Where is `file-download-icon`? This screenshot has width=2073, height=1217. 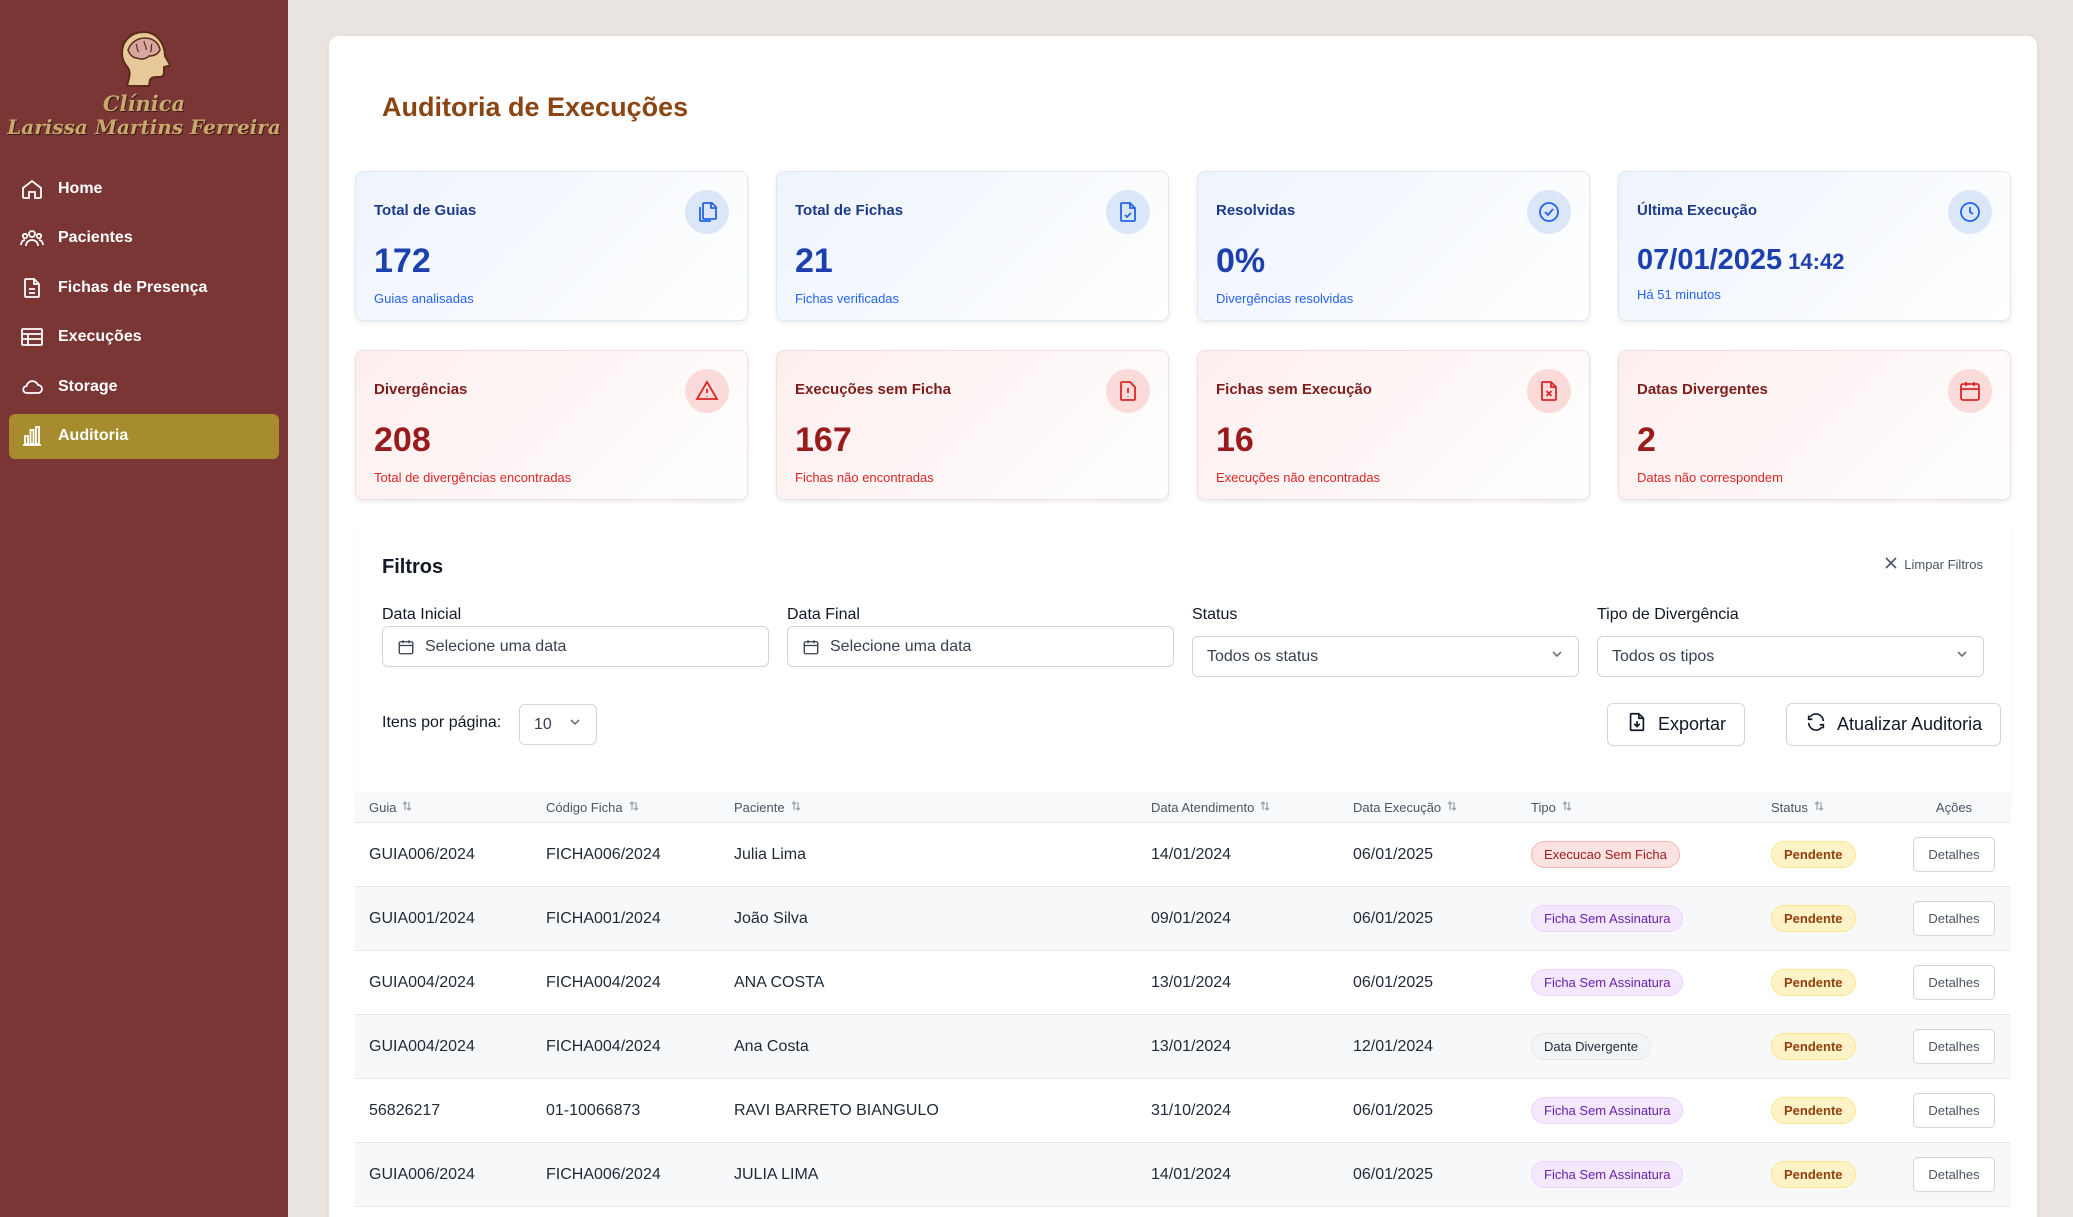
file-download-icon is located at coordinates (1637, 724).